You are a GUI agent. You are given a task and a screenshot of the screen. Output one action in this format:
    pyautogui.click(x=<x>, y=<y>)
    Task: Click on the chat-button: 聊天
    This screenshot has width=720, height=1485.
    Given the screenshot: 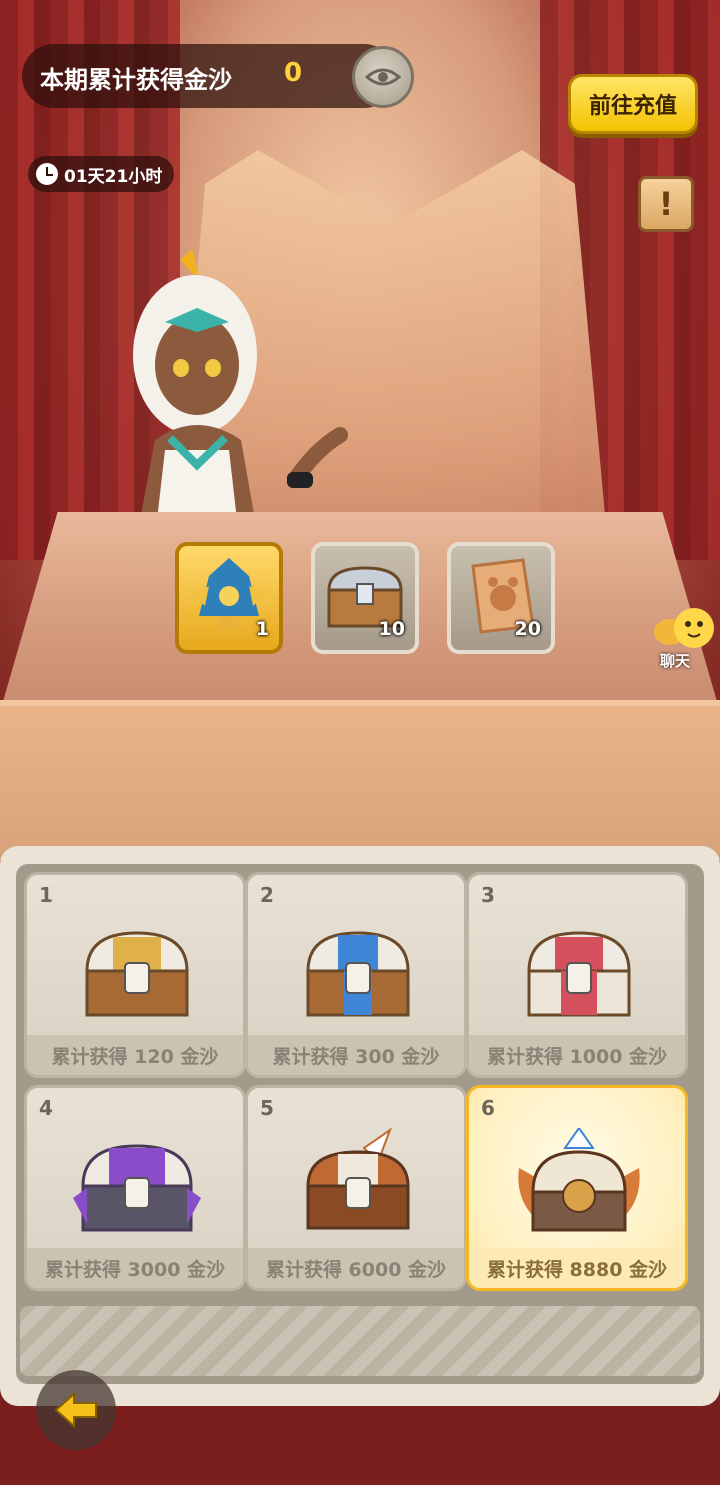 What is the action you would take?
    pyautogui.click(x=684, y=638)
    